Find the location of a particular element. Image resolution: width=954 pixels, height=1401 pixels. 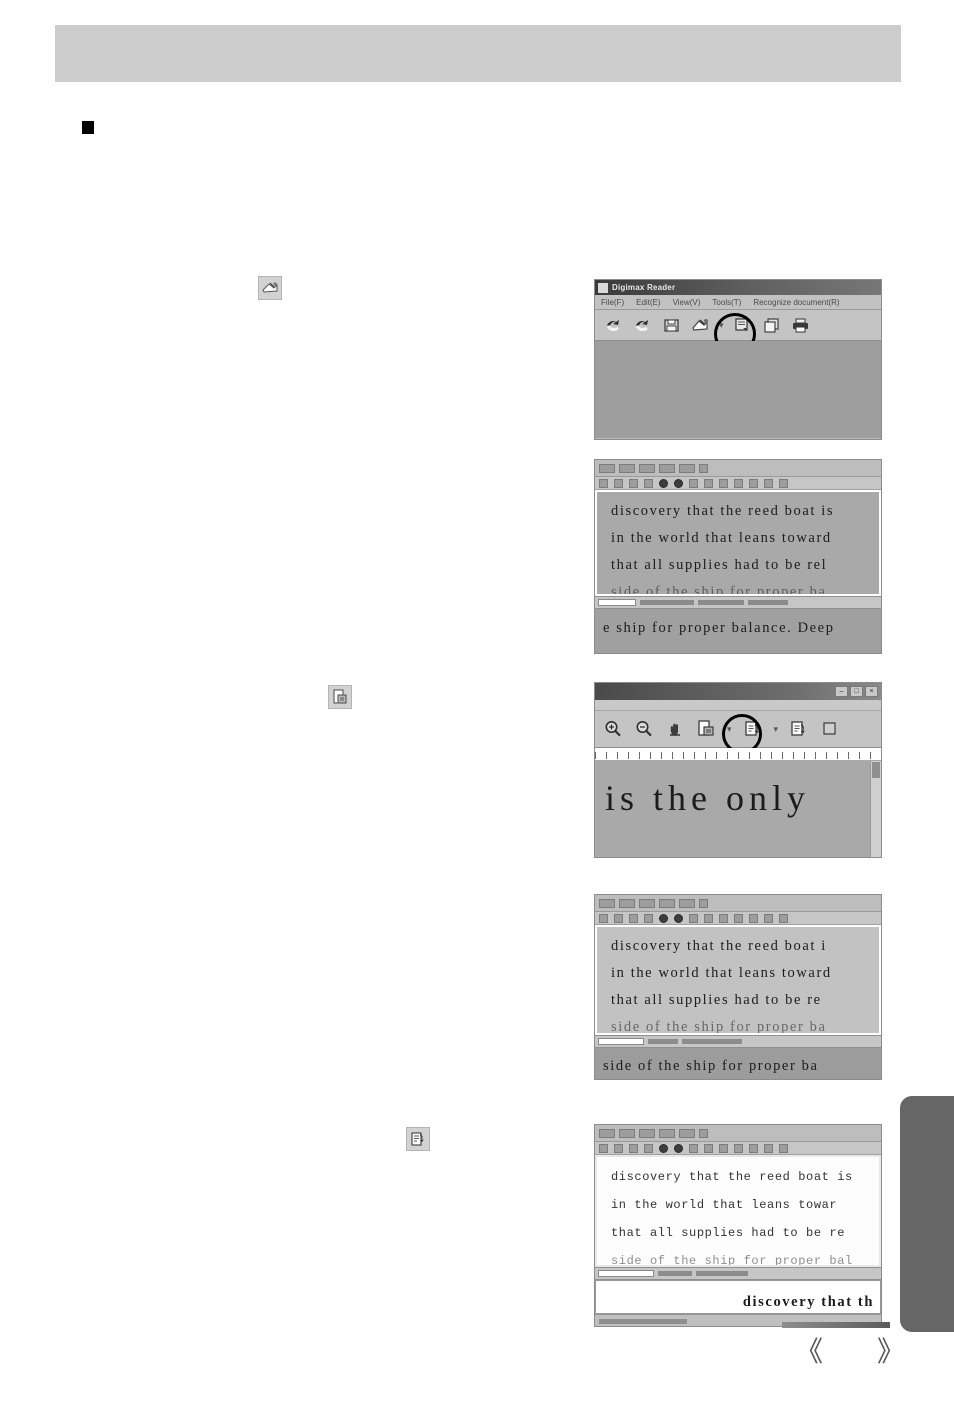

menu-item-tools: Tools(T) is located at coordinates (726, 302).